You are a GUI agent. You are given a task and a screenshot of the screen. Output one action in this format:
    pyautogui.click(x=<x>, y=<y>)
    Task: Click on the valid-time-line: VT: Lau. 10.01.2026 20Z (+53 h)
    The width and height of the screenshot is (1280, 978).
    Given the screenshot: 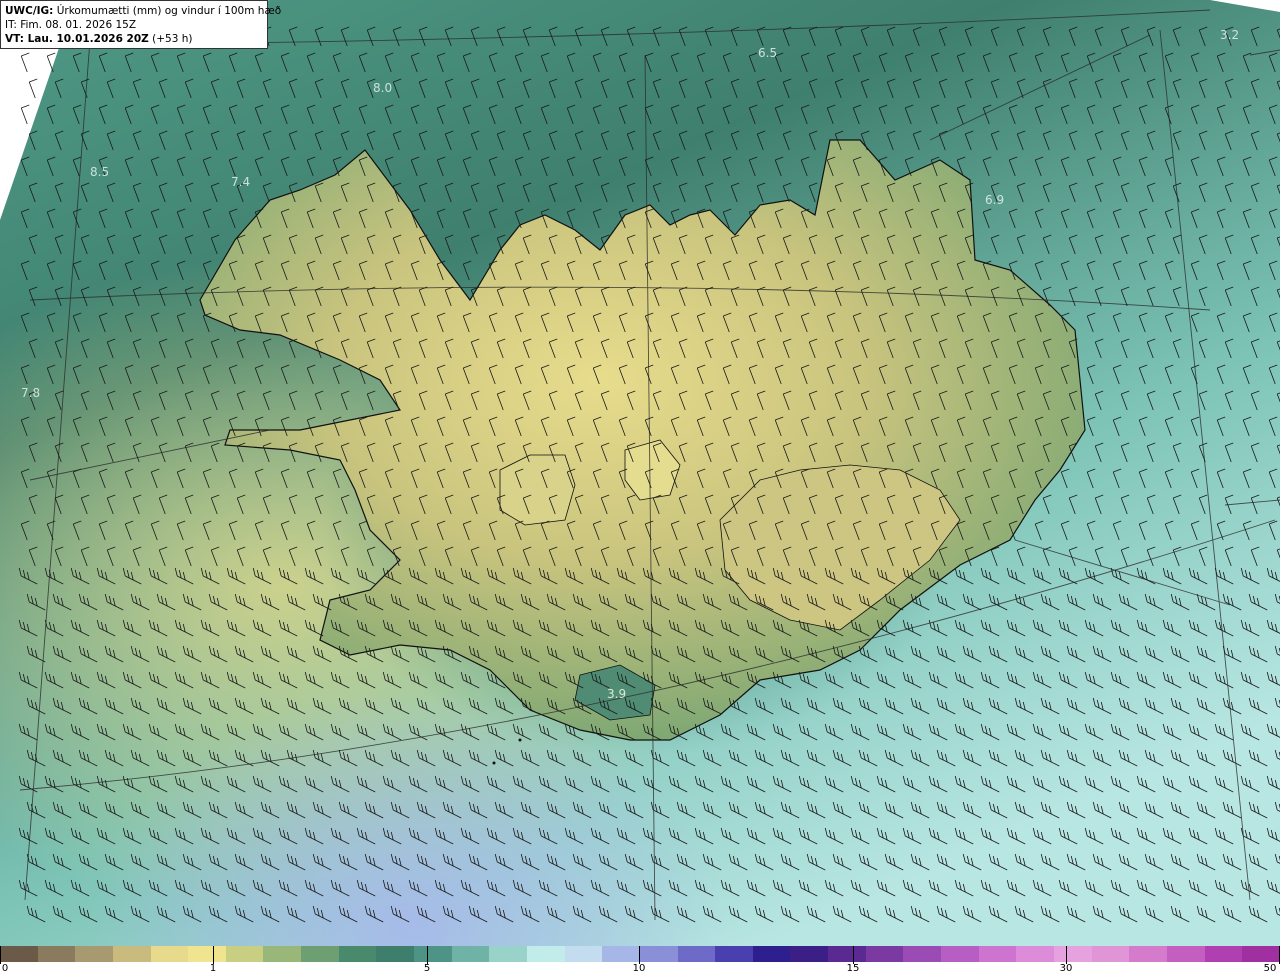 What is the action you would take?
    pyautogui.click(x=134, y=39)
    